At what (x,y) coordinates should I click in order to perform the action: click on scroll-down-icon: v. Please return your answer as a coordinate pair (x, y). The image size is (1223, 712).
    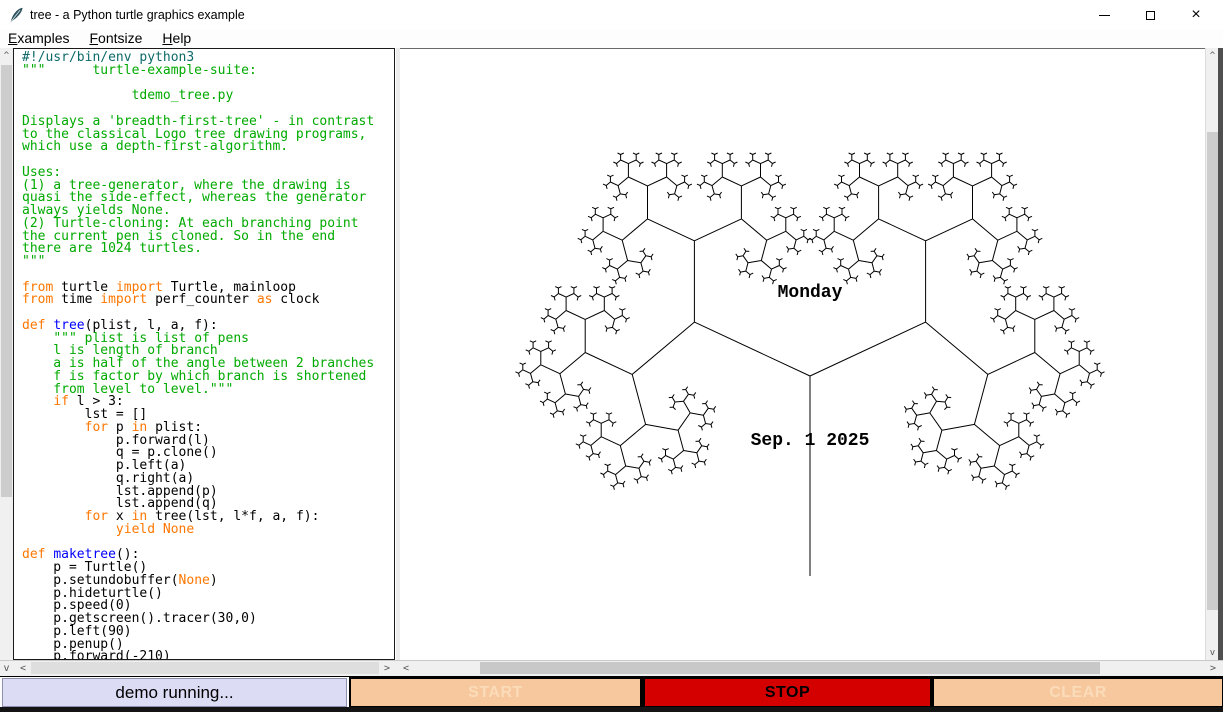
    Looking at the image, I should click on (6, 668).